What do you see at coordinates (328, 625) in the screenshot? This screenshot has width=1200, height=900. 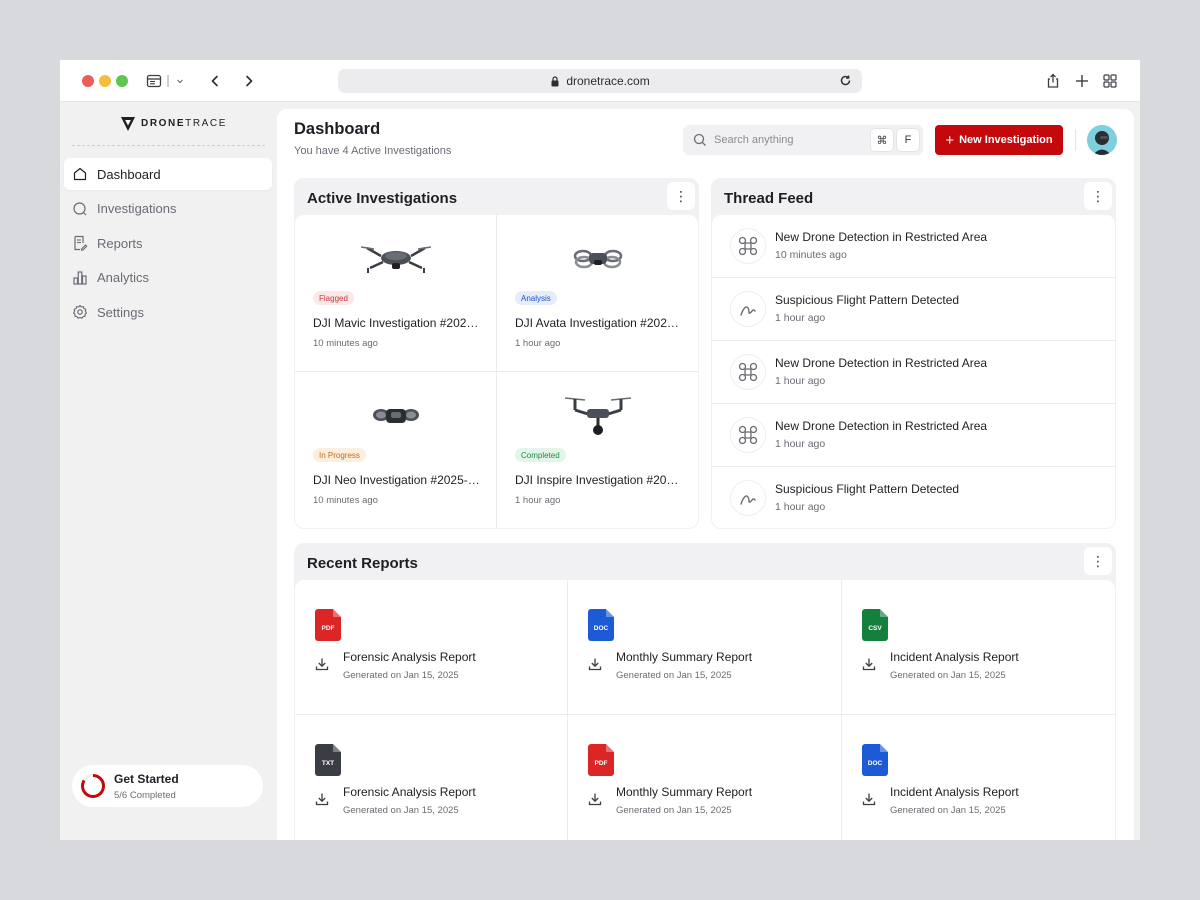 I see `file-icon: PDF` at bounding box center [328, 625].